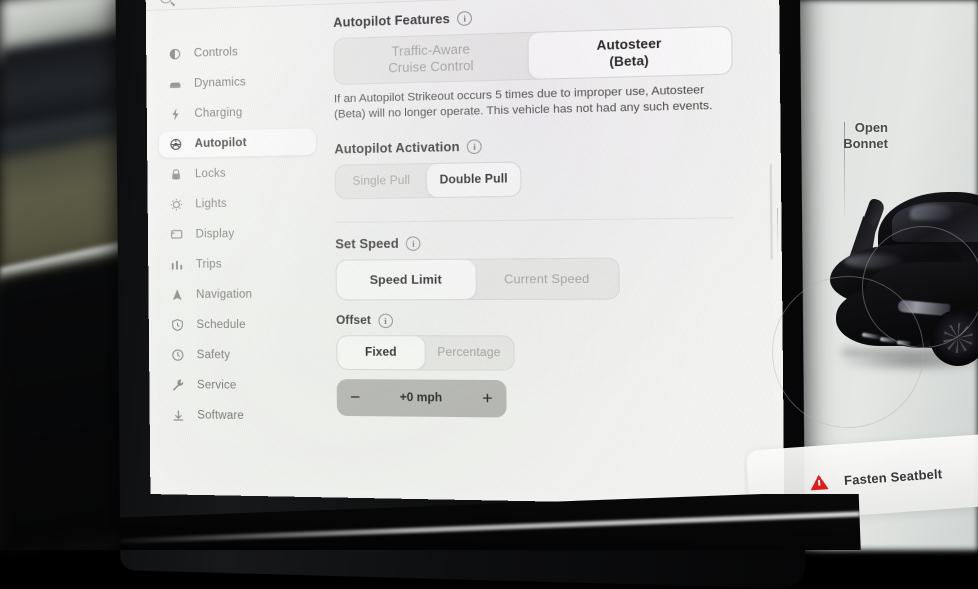 The height and width of the screenshot is (589, 978). I want to click on set-speed-segmented-control: Speed Limit Current Speed, so click(477, 278).